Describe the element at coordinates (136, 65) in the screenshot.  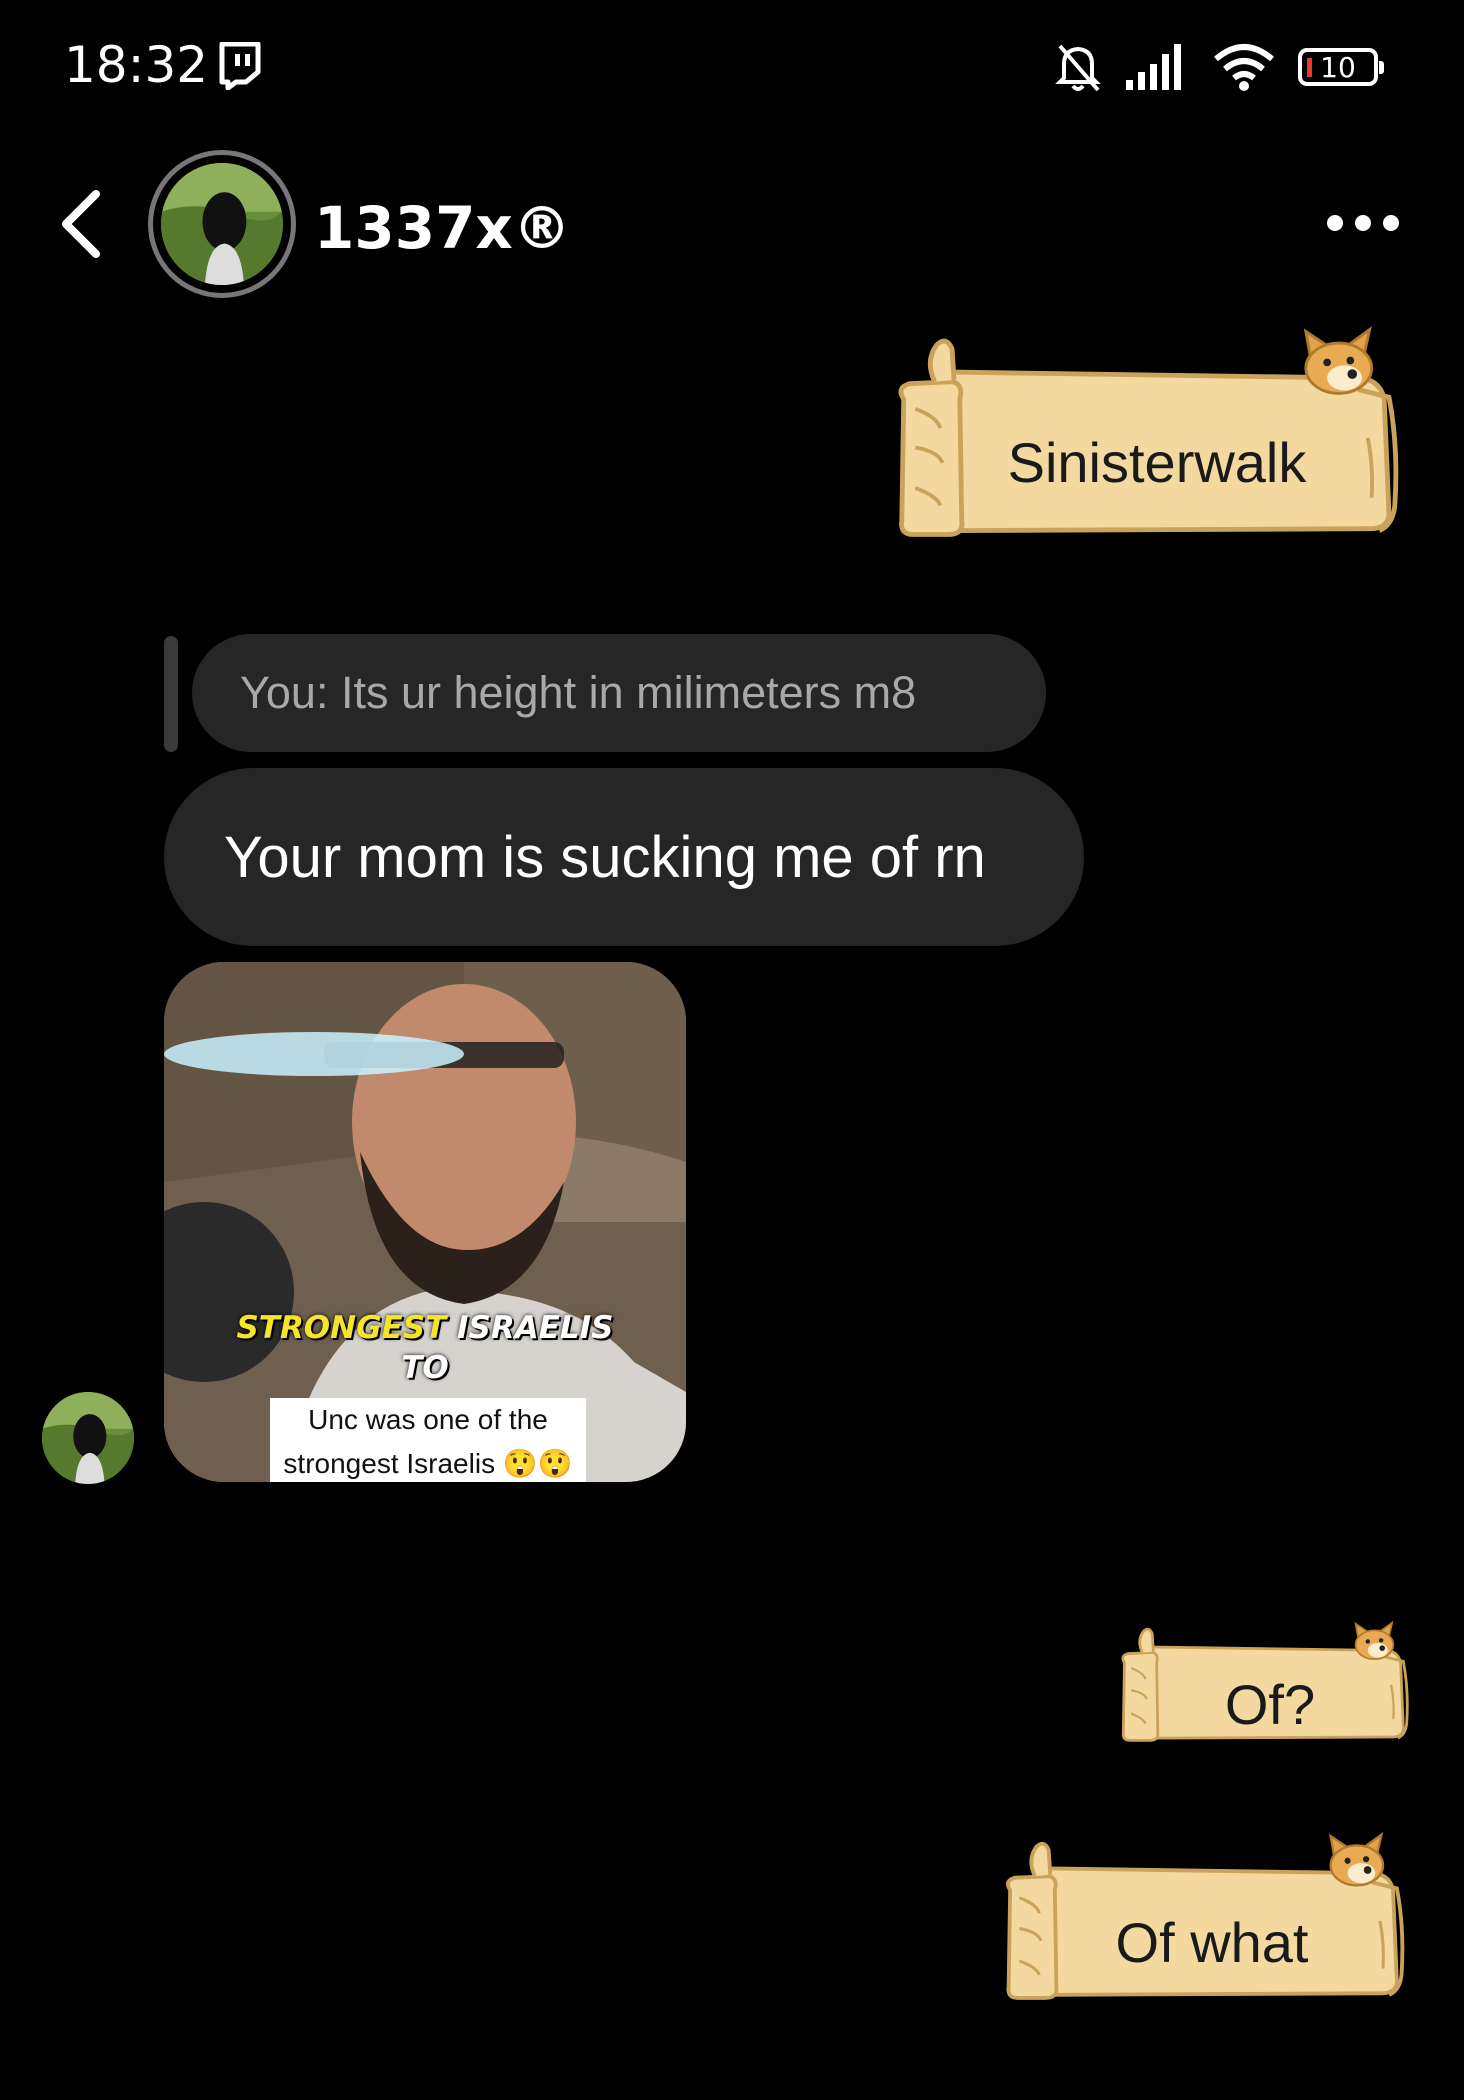
I see `status-time: 18:32` at that location.